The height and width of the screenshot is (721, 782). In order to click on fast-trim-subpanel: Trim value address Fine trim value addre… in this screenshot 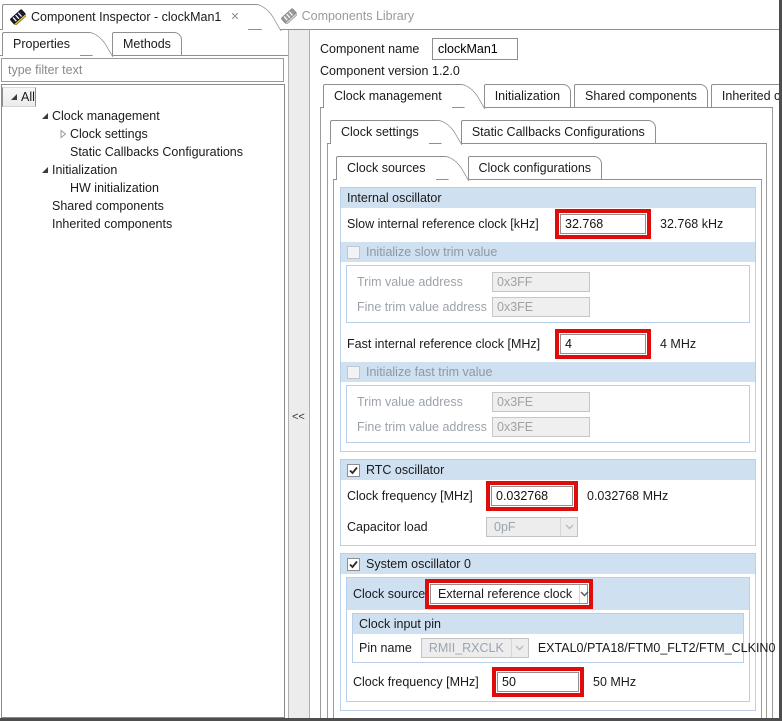, I will do `click(548, 414)`.